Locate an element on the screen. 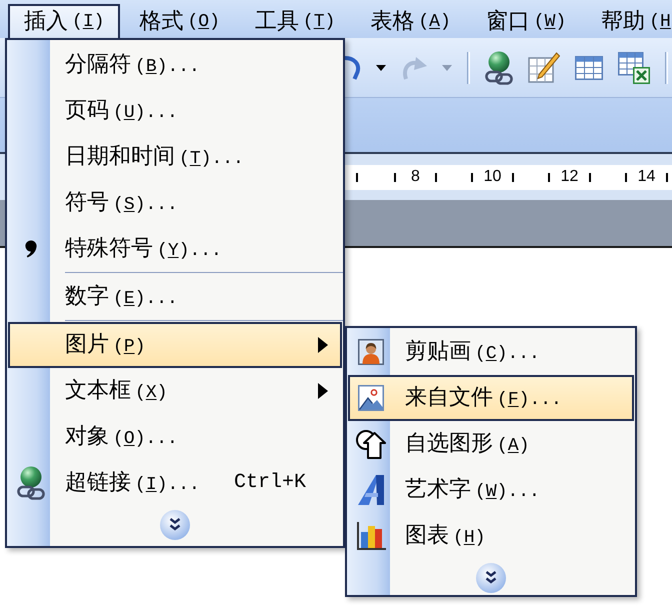 The width and height of the screenshot is (672, 610). menu-item: 自选图形 (A) is located at coordinates (491, 444).